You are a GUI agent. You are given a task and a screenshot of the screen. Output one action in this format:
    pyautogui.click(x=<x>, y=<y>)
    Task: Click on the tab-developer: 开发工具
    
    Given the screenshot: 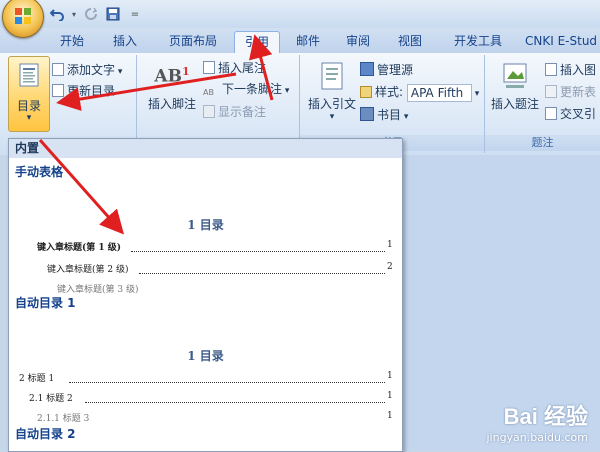 What is the action you would take?
    pyautogui.click(x=478, y=41)
    